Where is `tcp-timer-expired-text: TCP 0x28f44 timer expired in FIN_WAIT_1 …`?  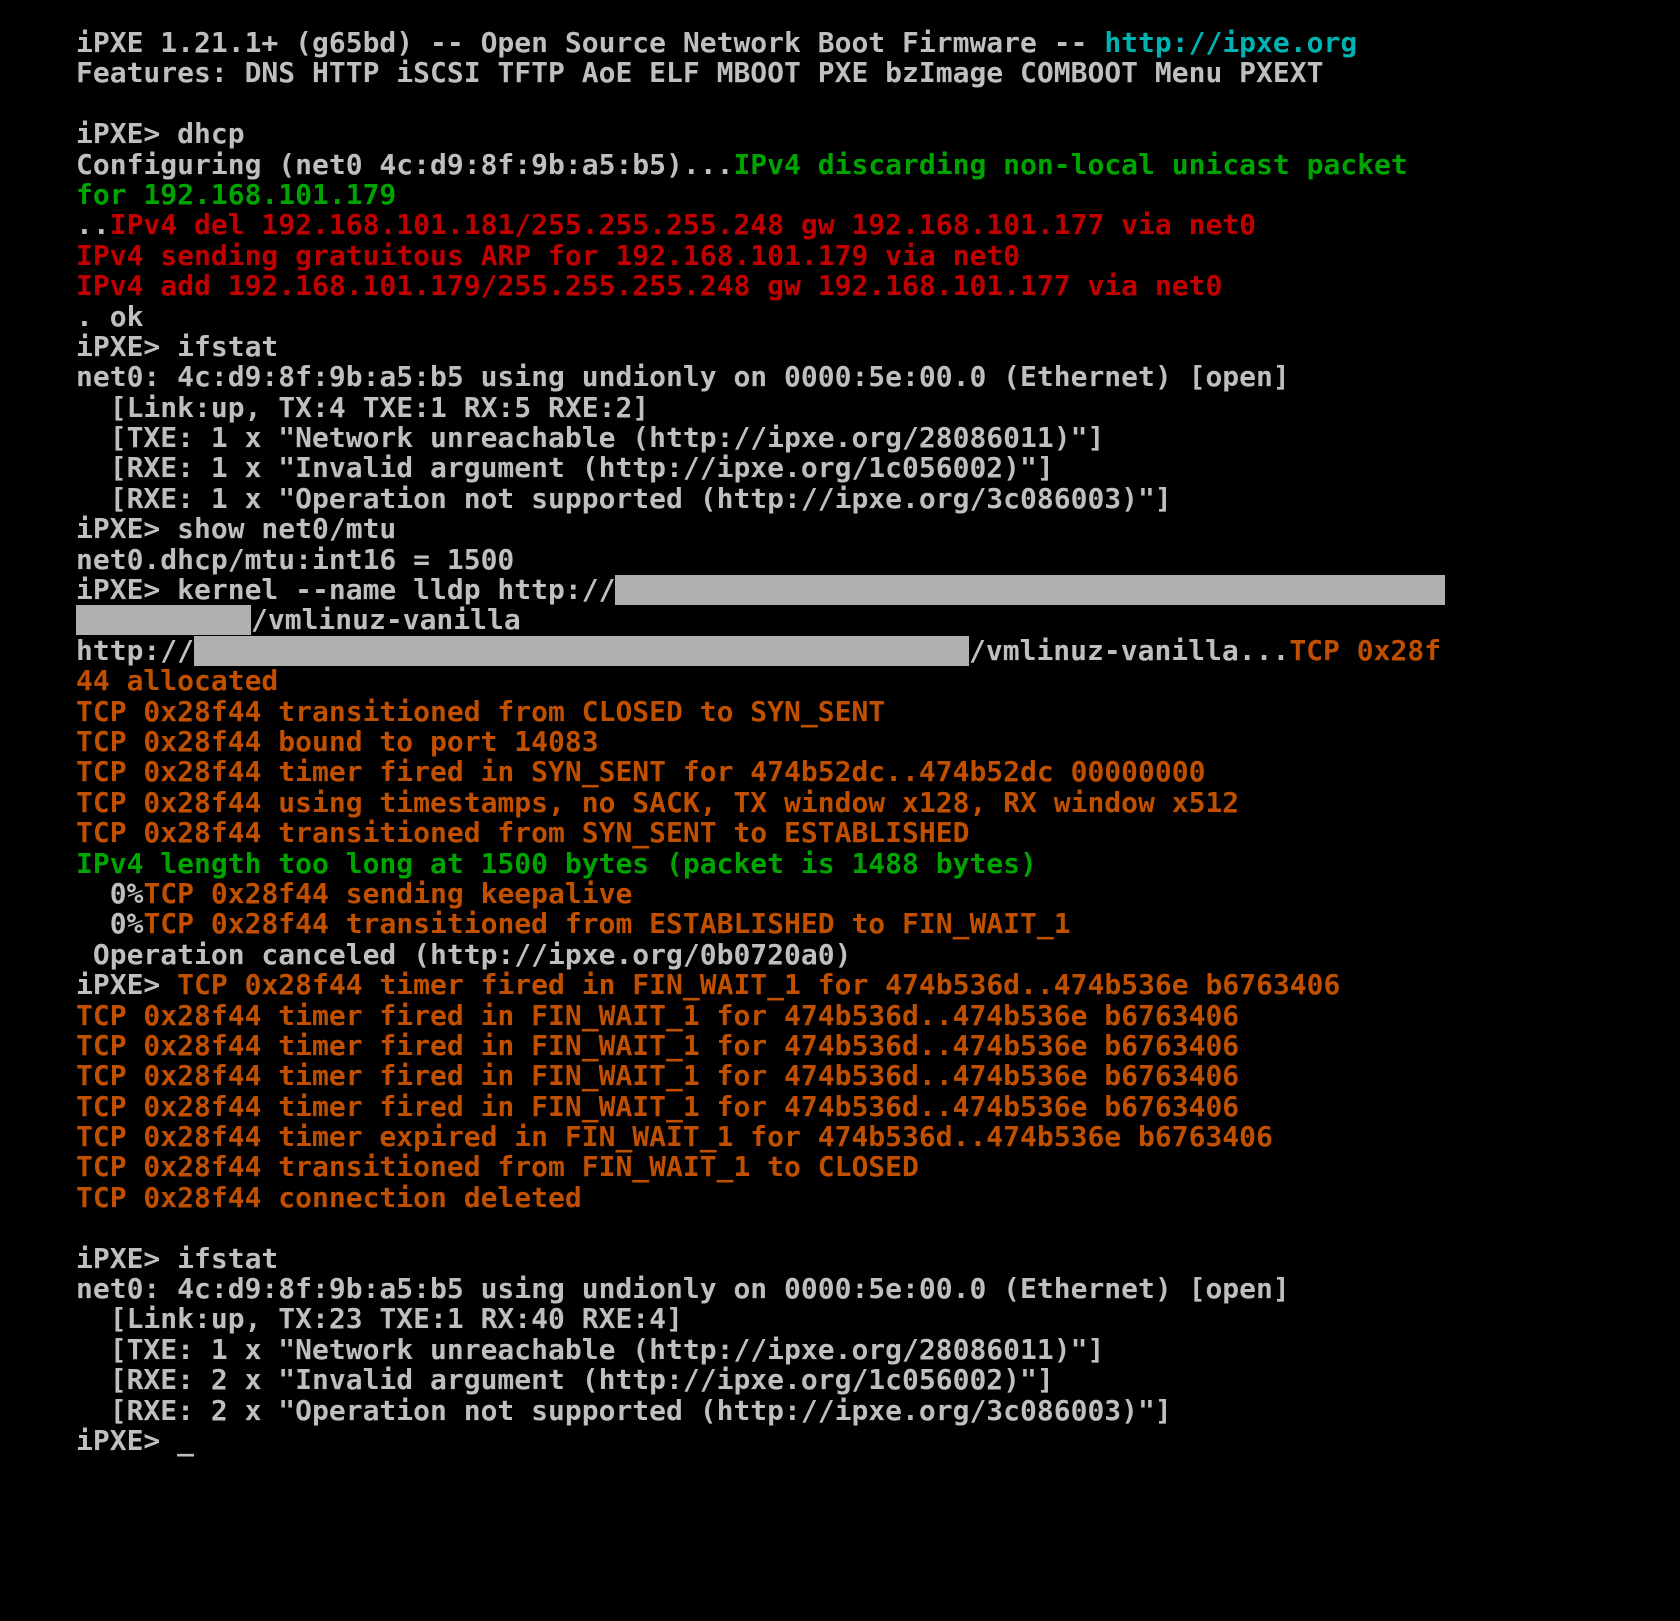
tcp-timer-expired-text: TCP 0x28f44 timer expired in FIN_WAIT_1 … is located at coordinates (674, 1137).